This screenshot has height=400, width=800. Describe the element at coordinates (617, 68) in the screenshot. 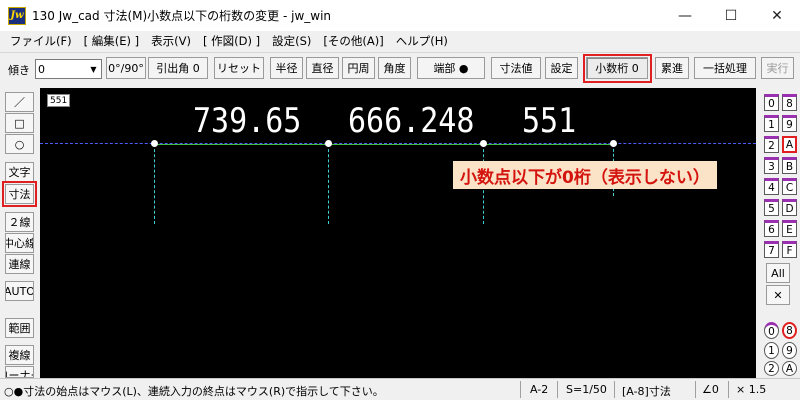

I see `decimal-digits-button: 小数桁 0` at that location.